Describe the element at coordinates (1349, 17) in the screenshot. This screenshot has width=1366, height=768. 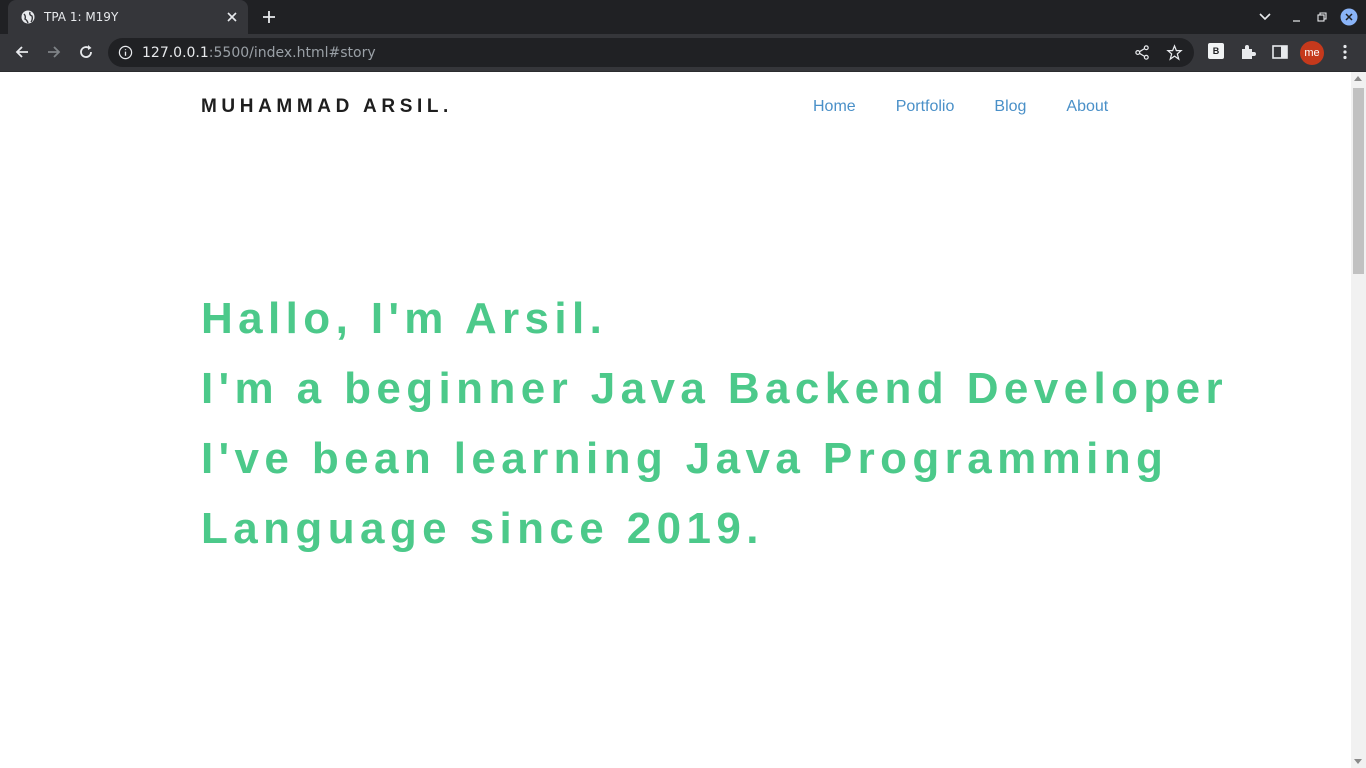
I see `close-window-icon` at that location.